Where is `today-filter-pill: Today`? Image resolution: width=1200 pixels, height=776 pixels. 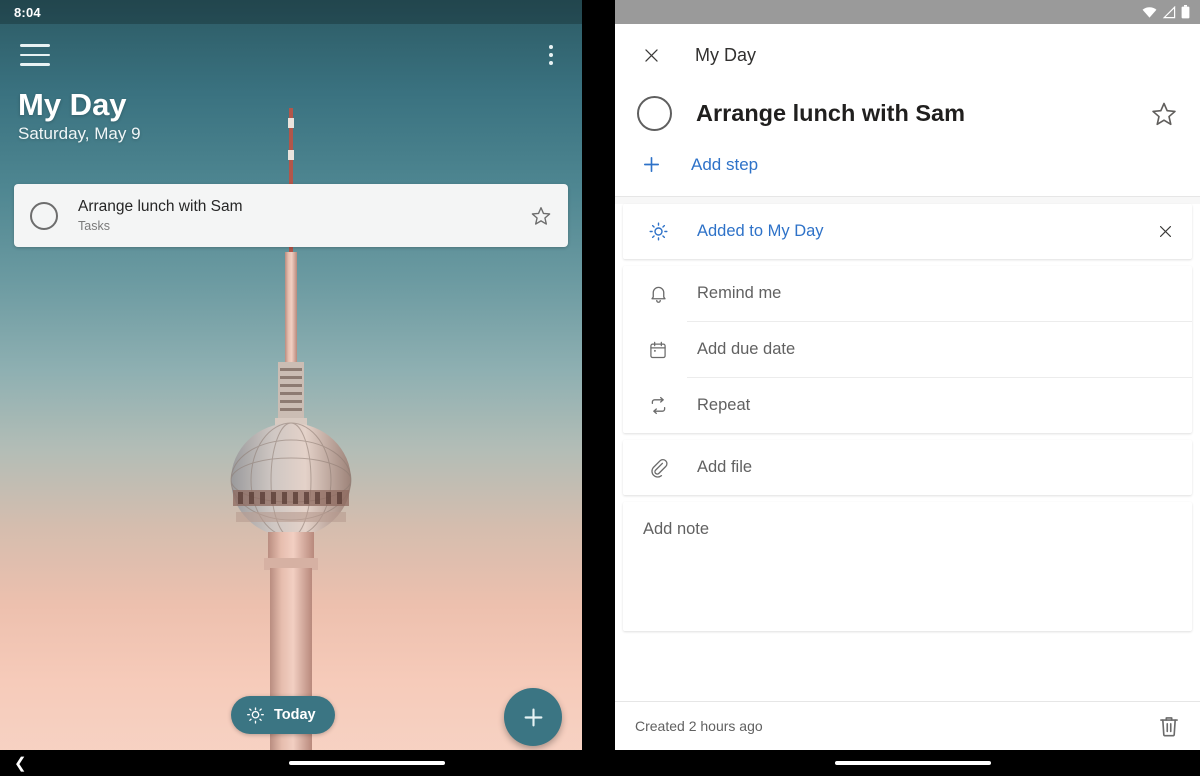 today-filter-pill: Today is located at coordinates (283, 715).